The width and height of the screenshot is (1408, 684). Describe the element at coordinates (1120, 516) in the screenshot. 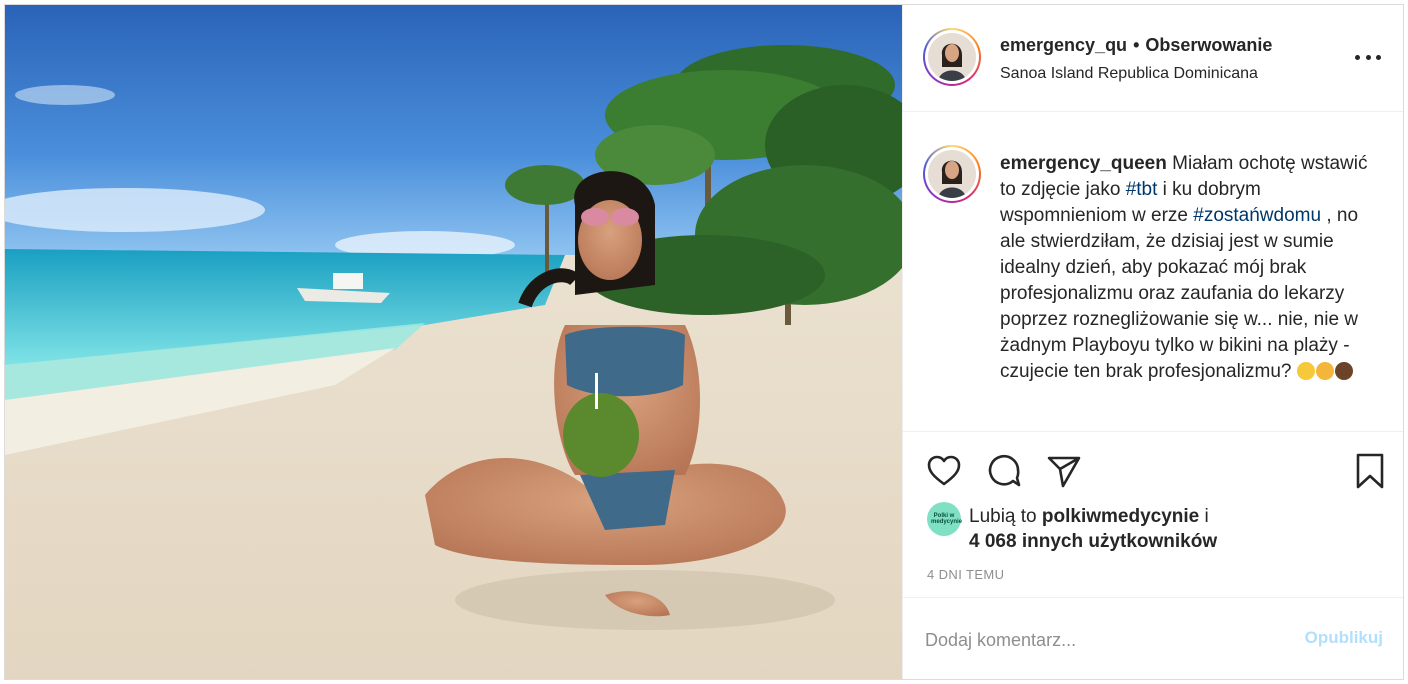

I see `liker-username: polkiwmedycynie` at that location.